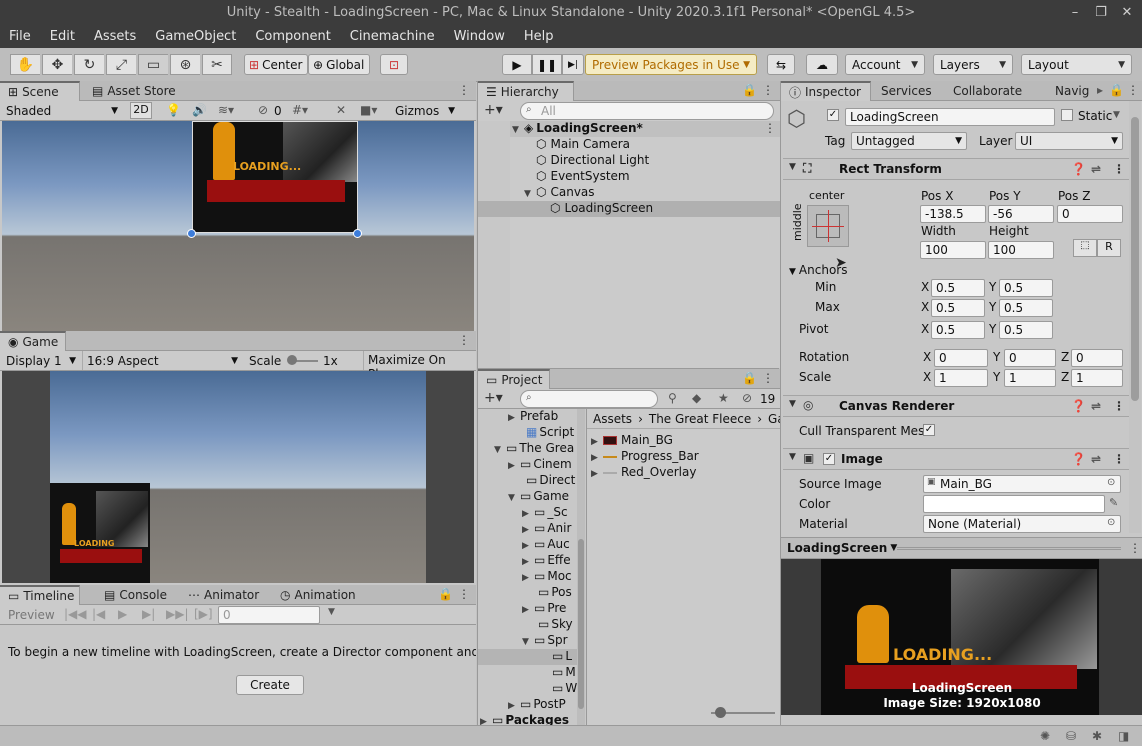 The image size is (1142, 746). I want to click on folder-item: ▦ Script, so click(550, 432).